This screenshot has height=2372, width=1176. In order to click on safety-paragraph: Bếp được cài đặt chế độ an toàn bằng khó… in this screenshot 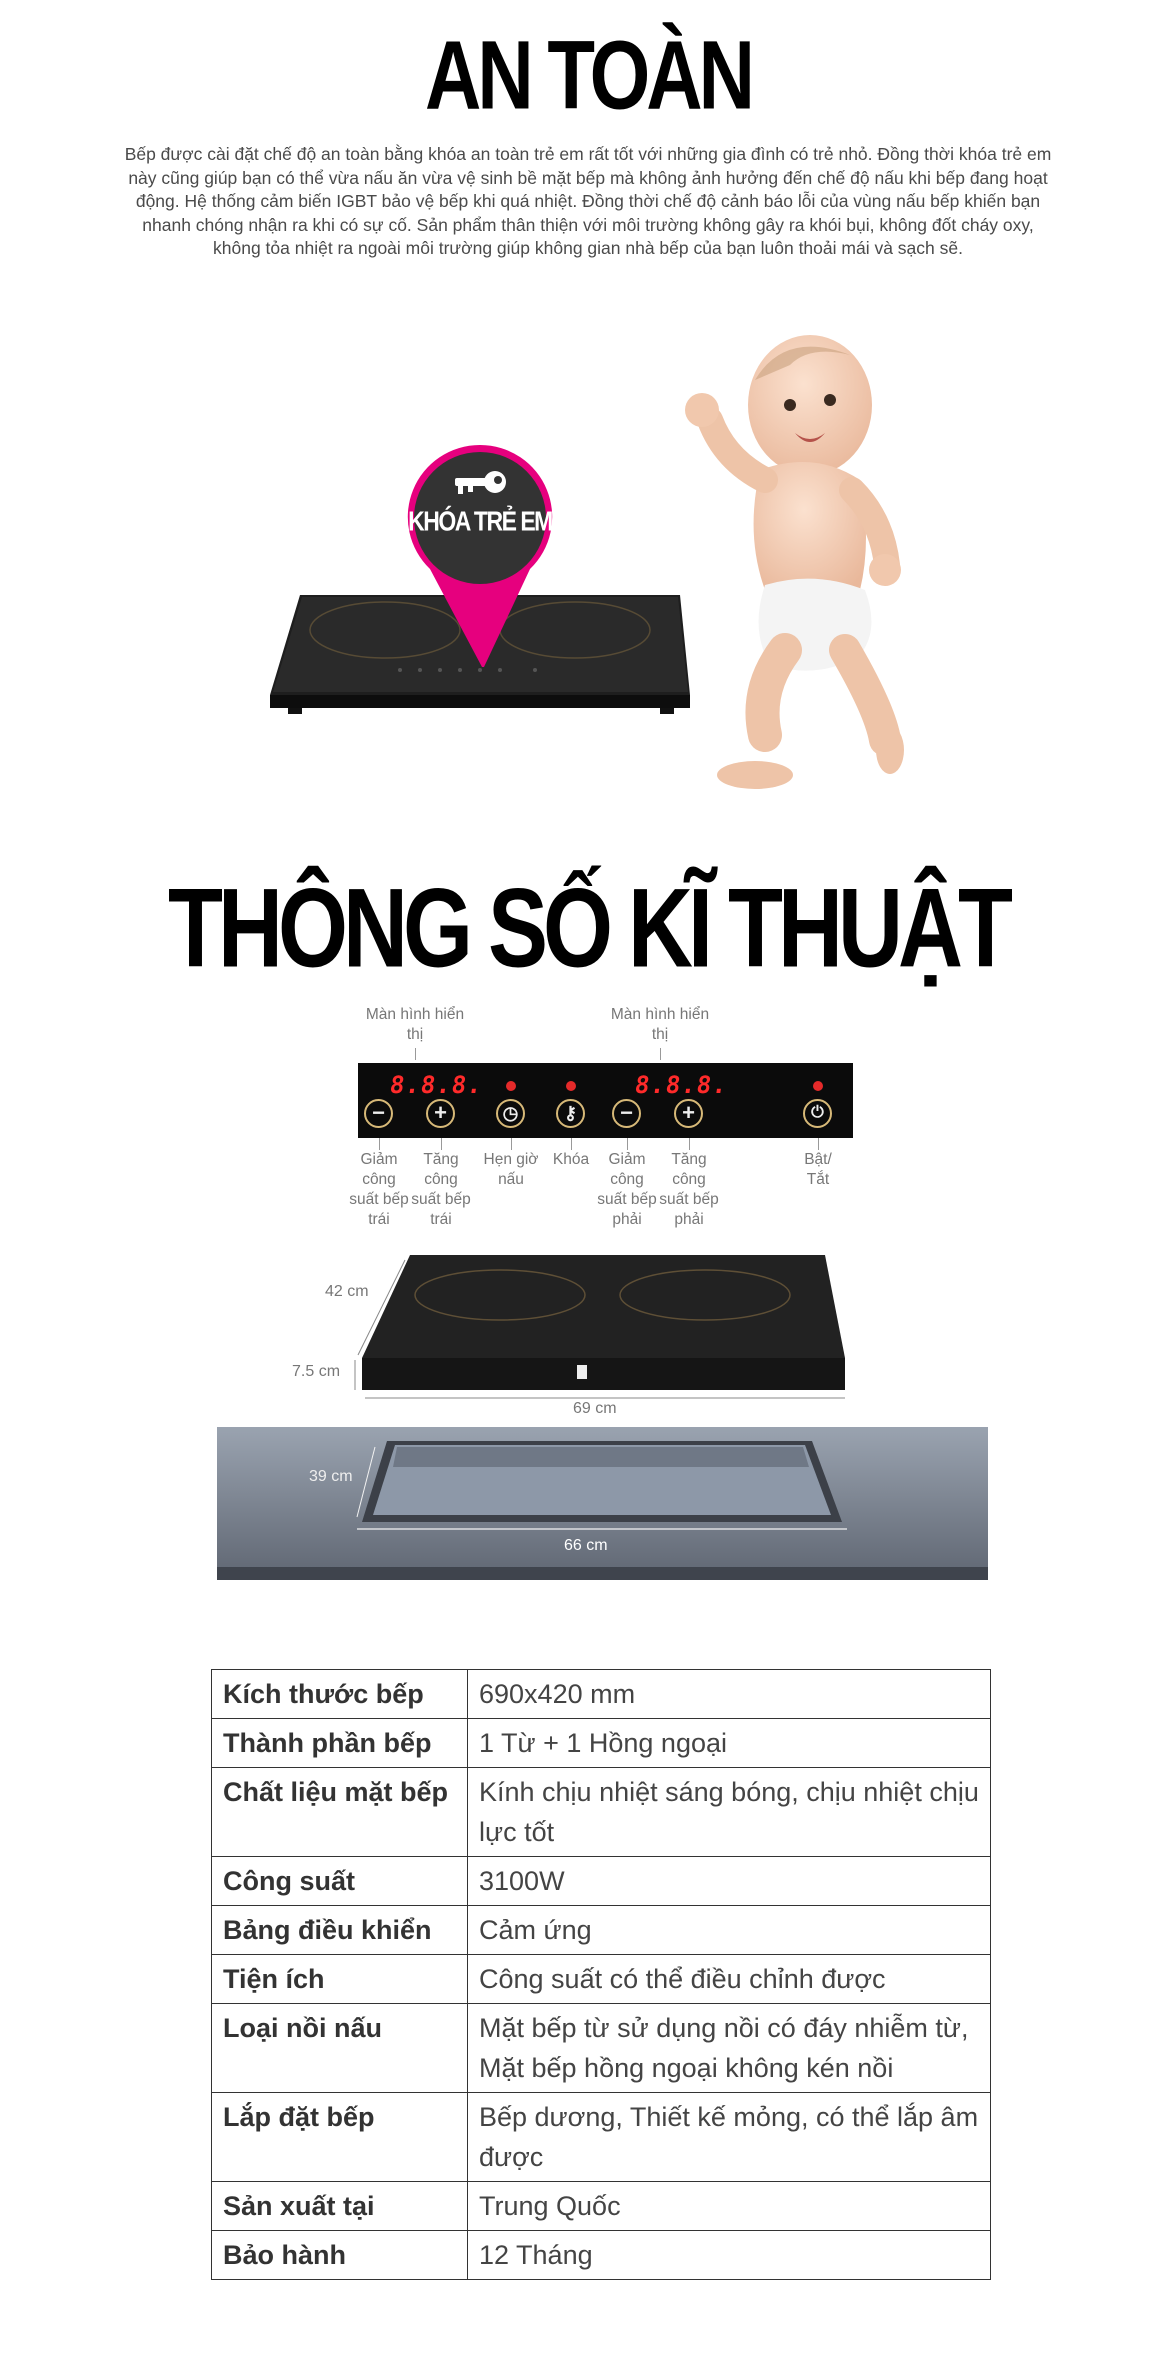, I will do `click(588, 201)`.